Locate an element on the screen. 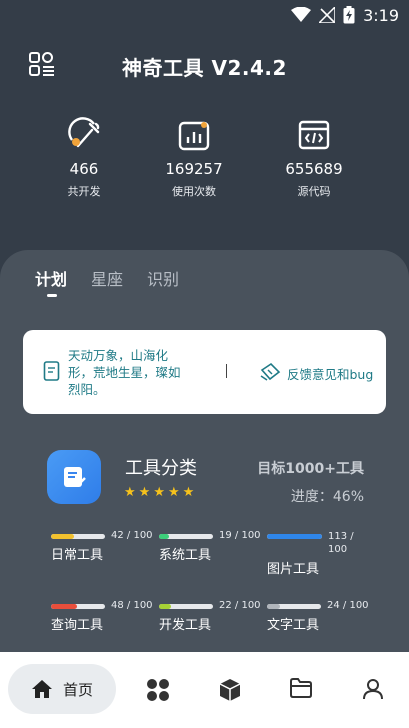 Image resolution: width=409 pixels, height=728 pixels. tab-constellation: 星座 is located at coordinates (107, 278).